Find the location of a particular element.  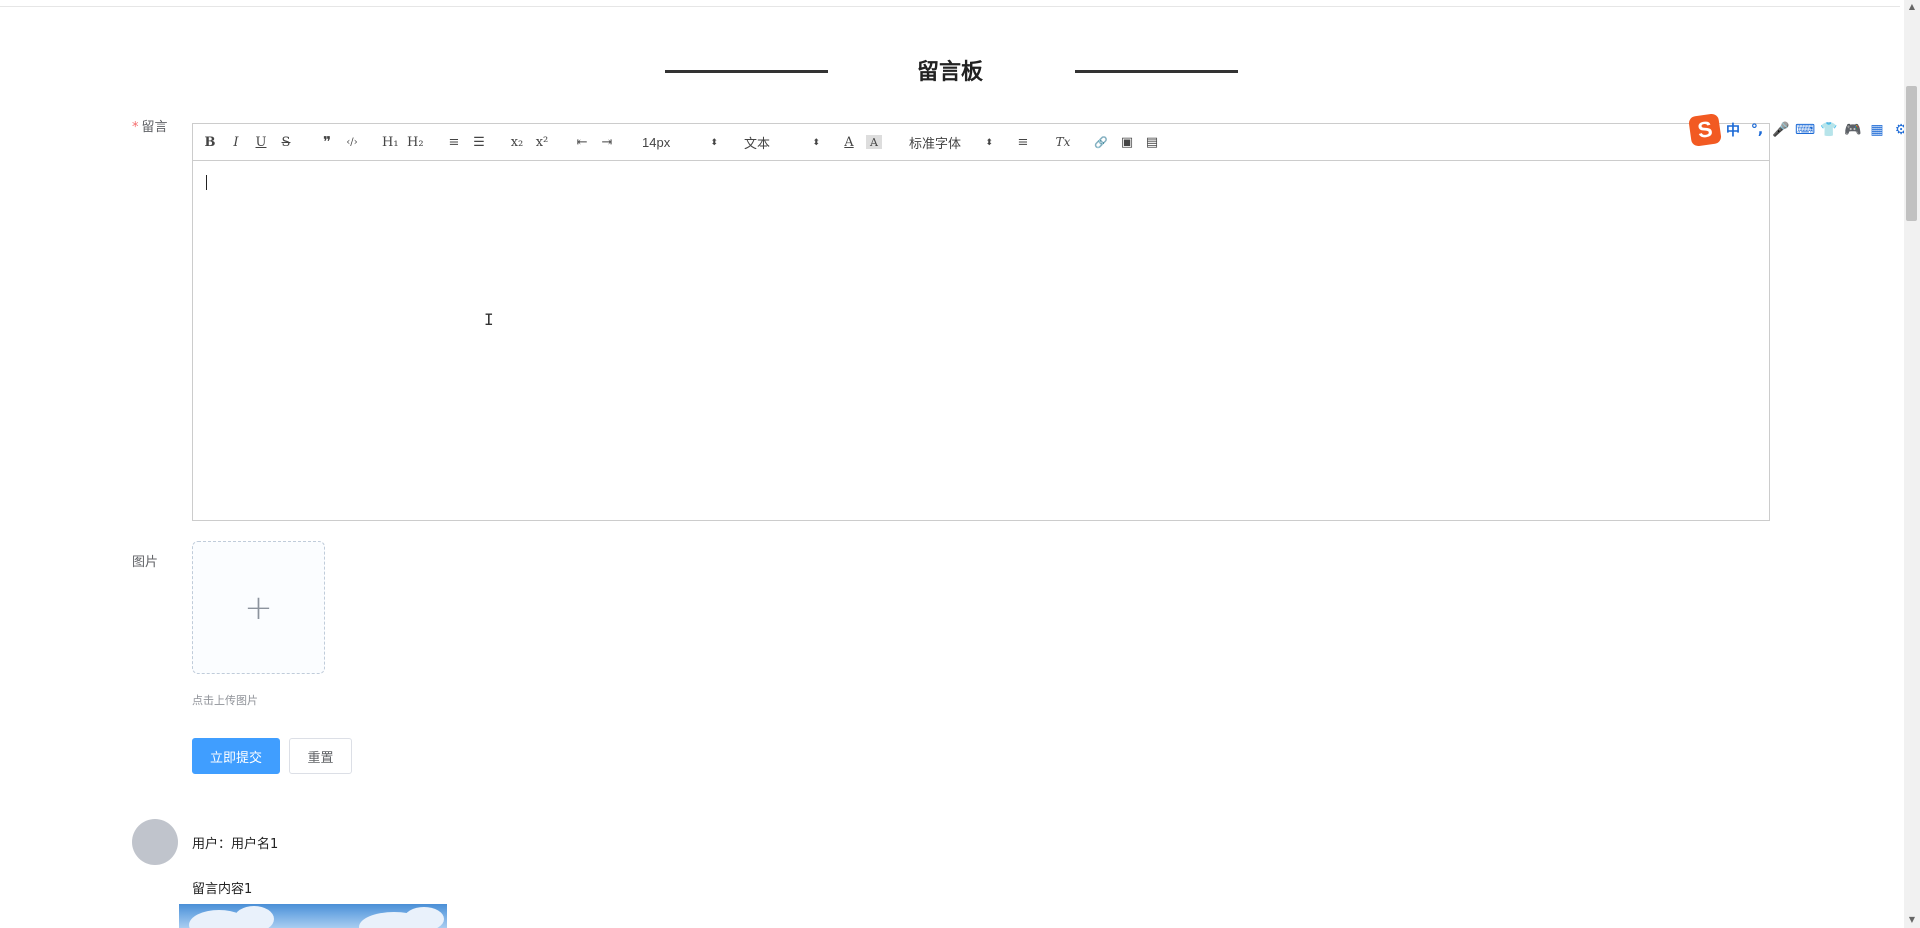

title-decor-line-right is located at coordinates (1156, 71).